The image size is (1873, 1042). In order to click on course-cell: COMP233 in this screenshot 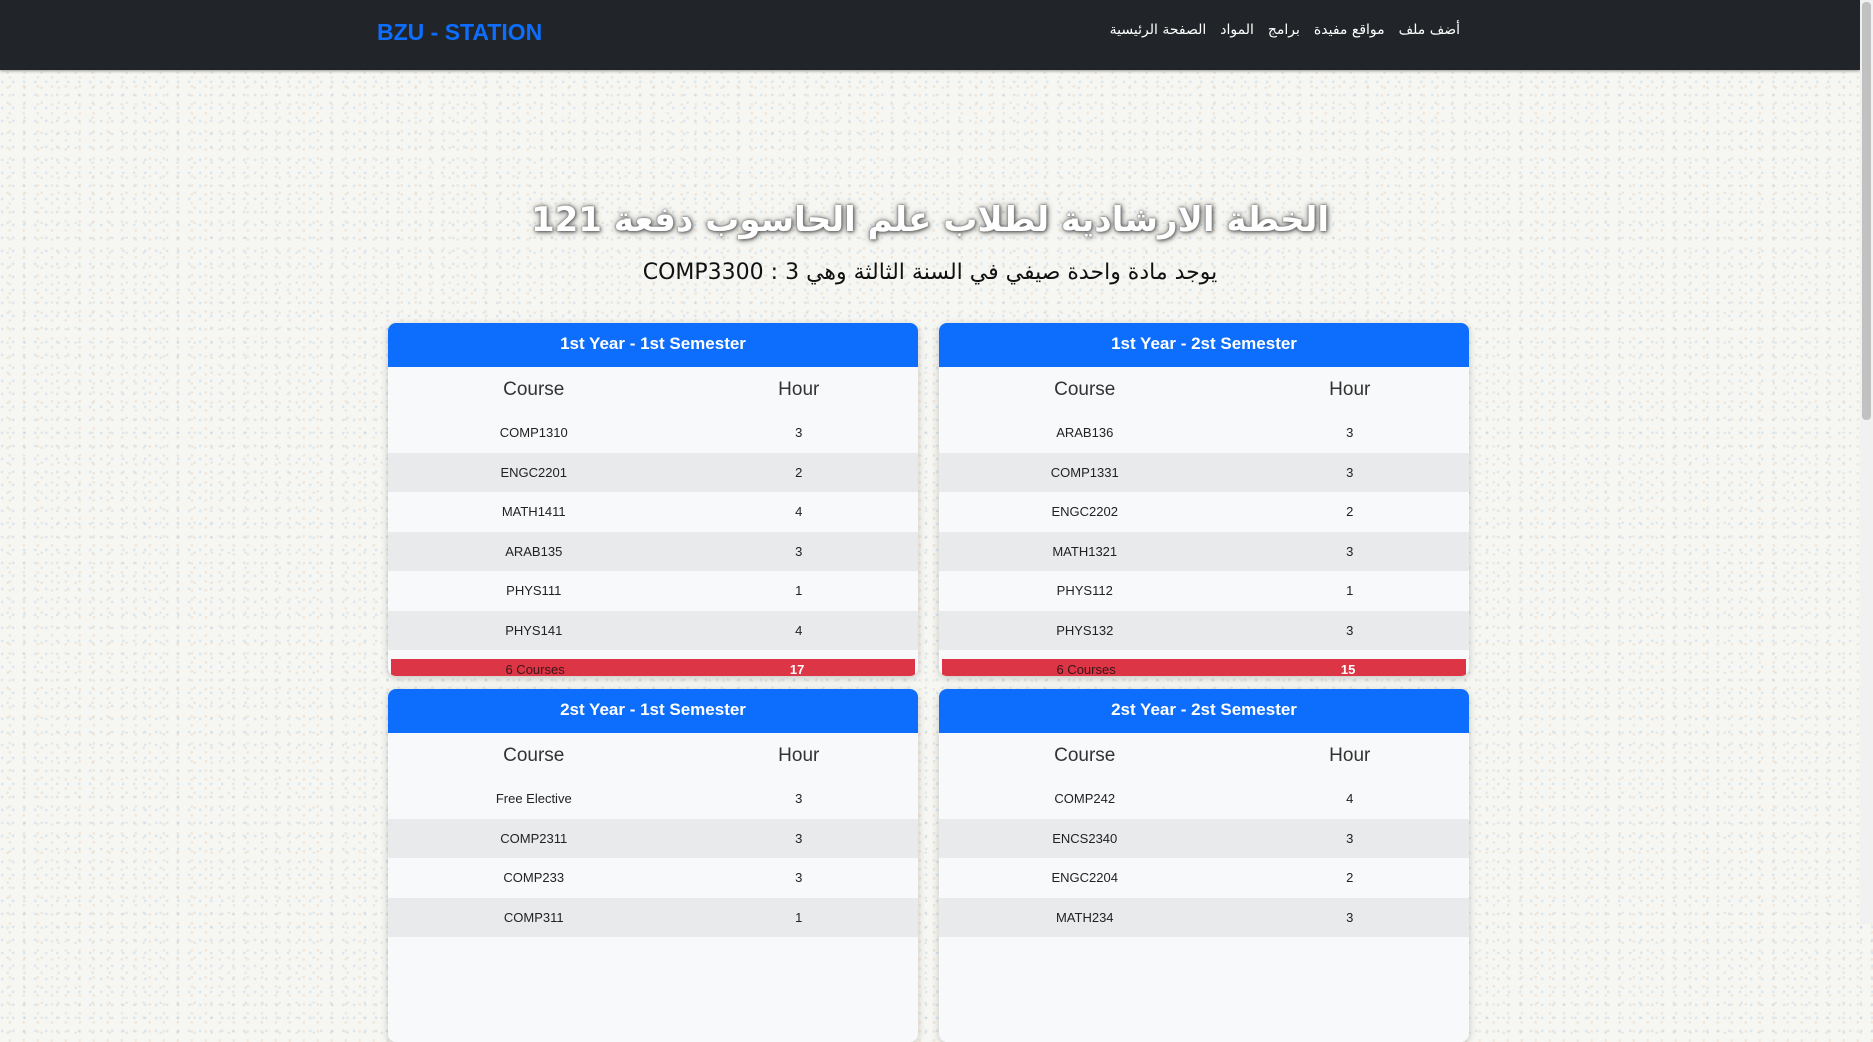, I will do `click(534, 878)`.